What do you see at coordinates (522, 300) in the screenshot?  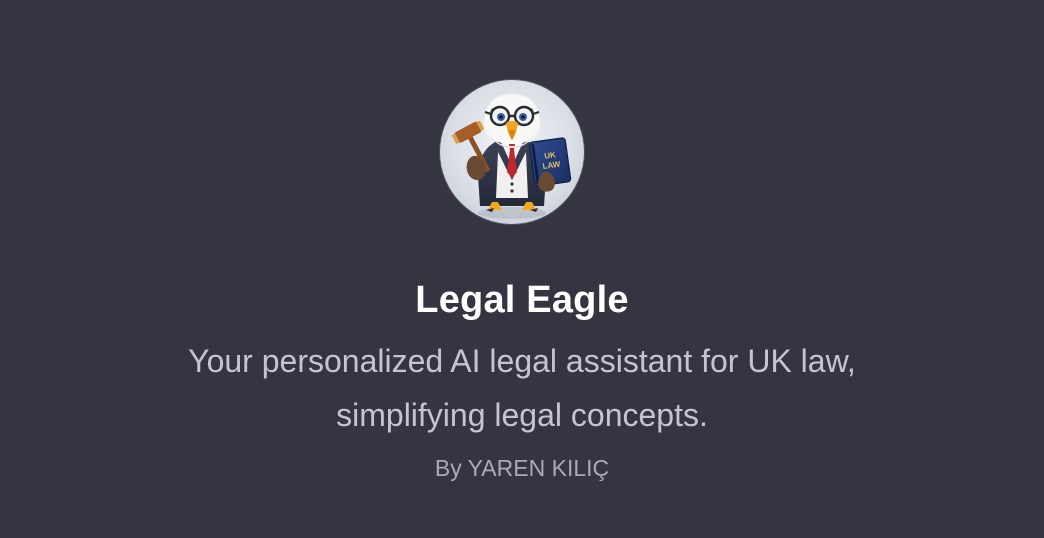 I see `gpt-title: Legal Eagle` at bounding box center [522, 300].